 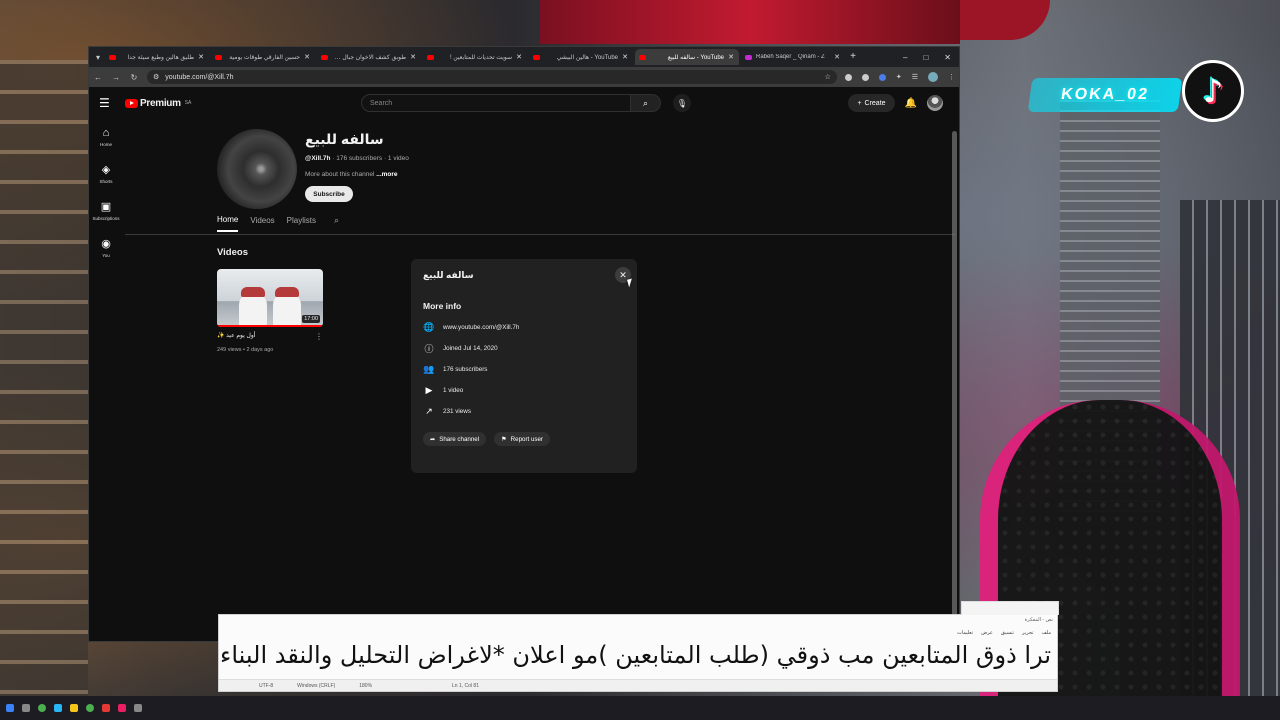 What do you see at coordinates (369, 57) in the screenshot?
I see `browser-tab: طوبق كشف الاخوان جبال جده ✕` at bounding box center [369, 57].